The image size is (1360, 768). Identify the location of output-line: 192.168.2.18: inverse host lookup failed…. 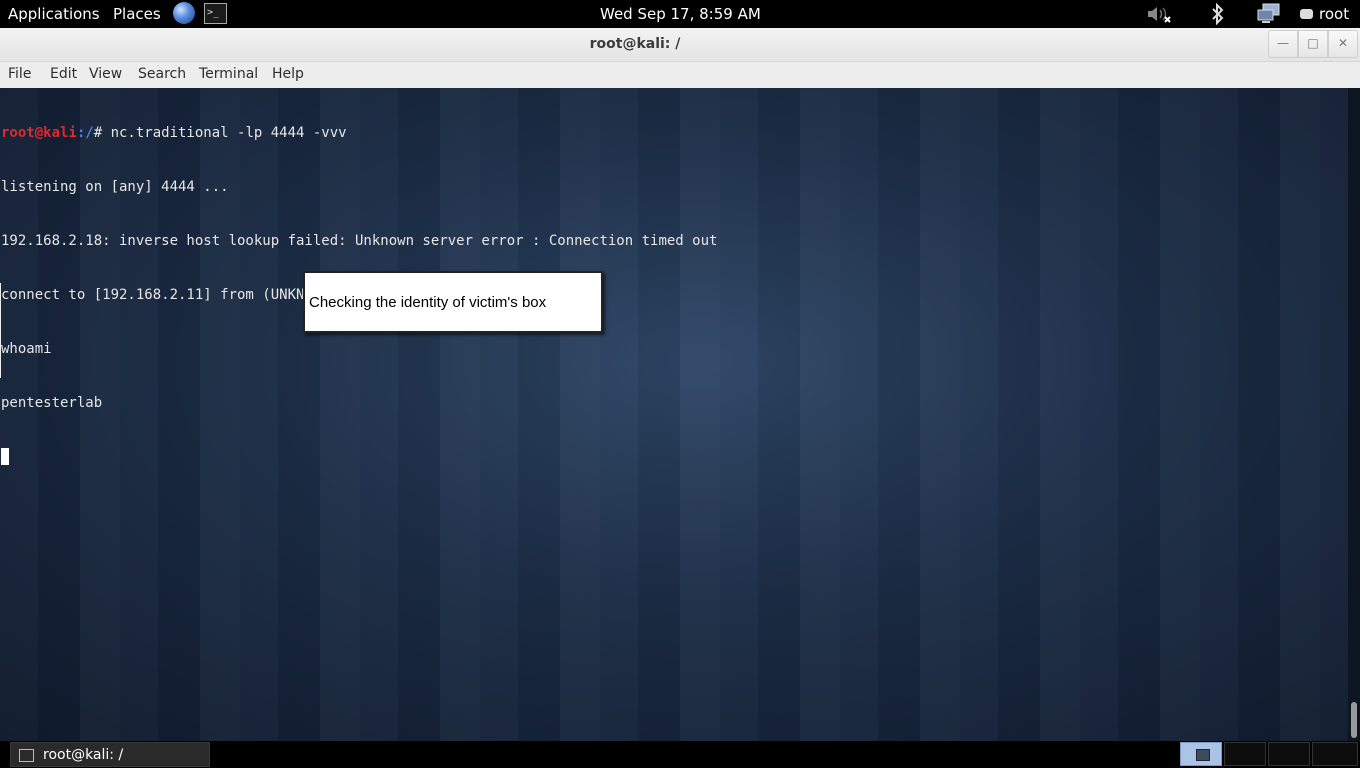
(359, 241).